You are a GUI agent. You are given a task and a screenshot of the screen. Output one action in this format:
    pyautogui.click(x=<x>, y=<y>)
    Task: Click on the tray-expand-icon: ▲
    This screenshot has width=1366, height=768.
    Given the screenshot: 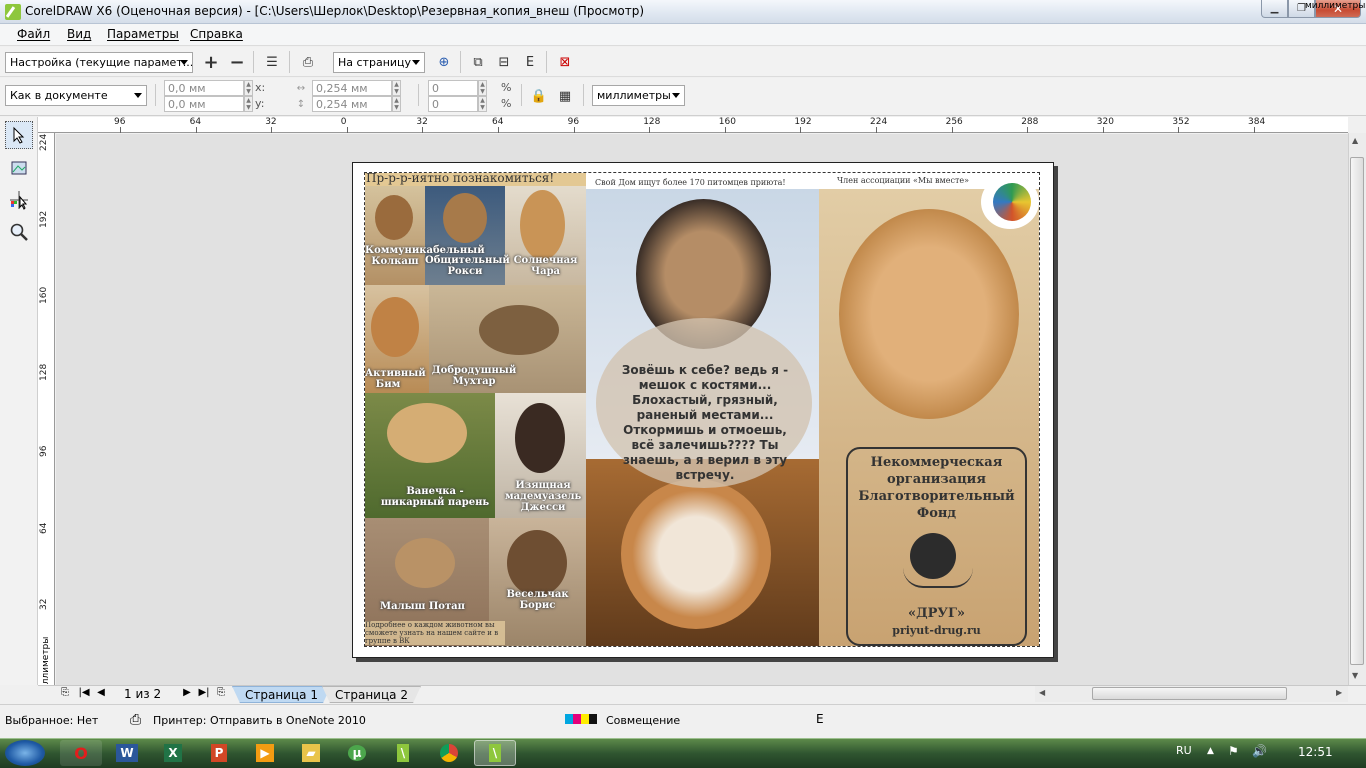 What is the action you would take?
    pyautogui.click(x=1210, y=751)
    